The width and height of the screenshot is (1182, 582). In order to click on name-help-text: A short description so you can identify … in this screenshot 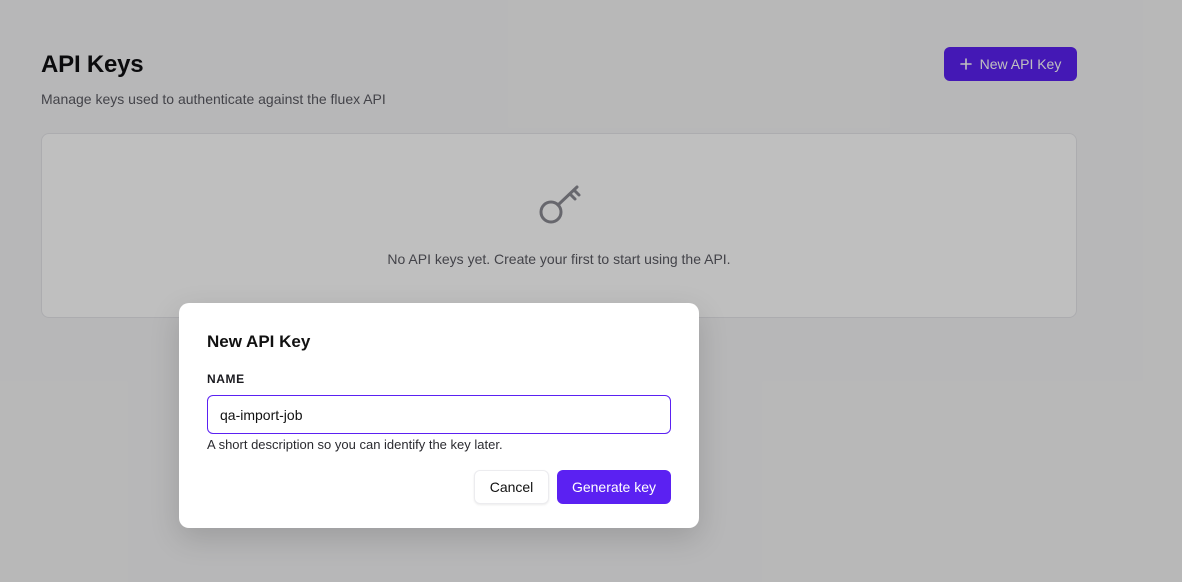, I will do `click(355, 444)`.